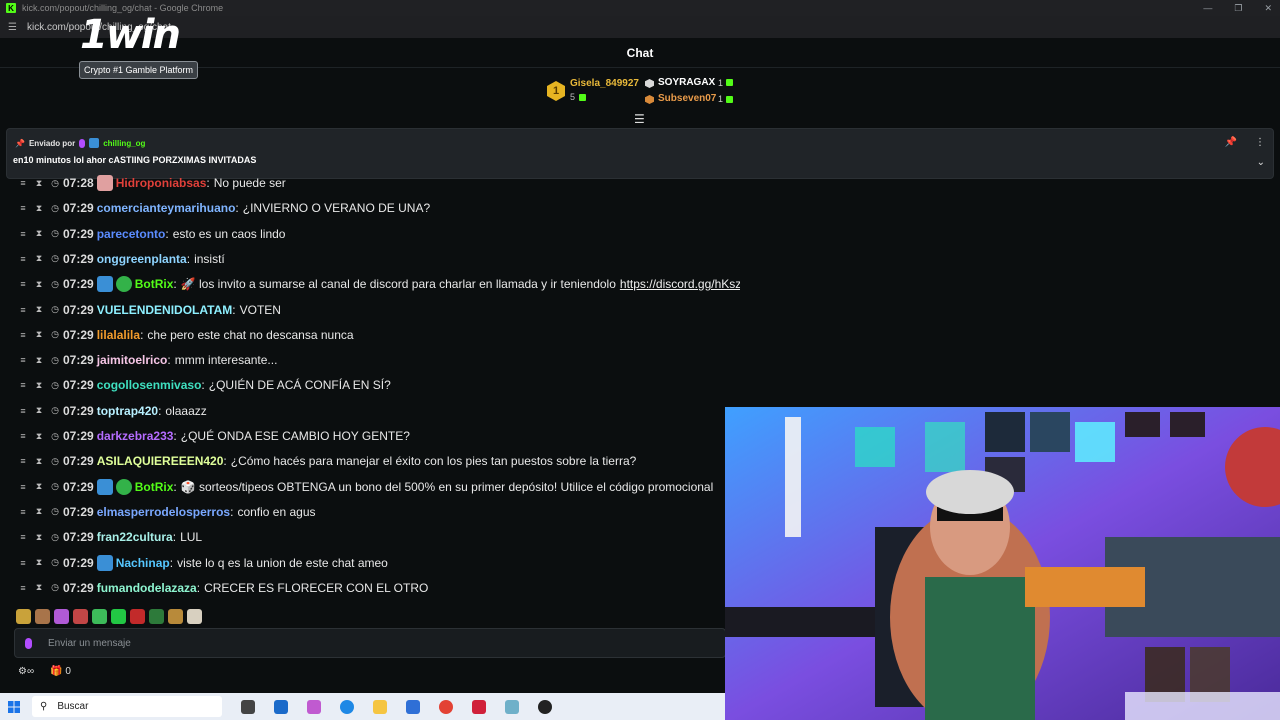 The width and height of the screenshot is (1280, 720). I want to click on expand-leaderboard-icon: ☰, so click(639, 119).